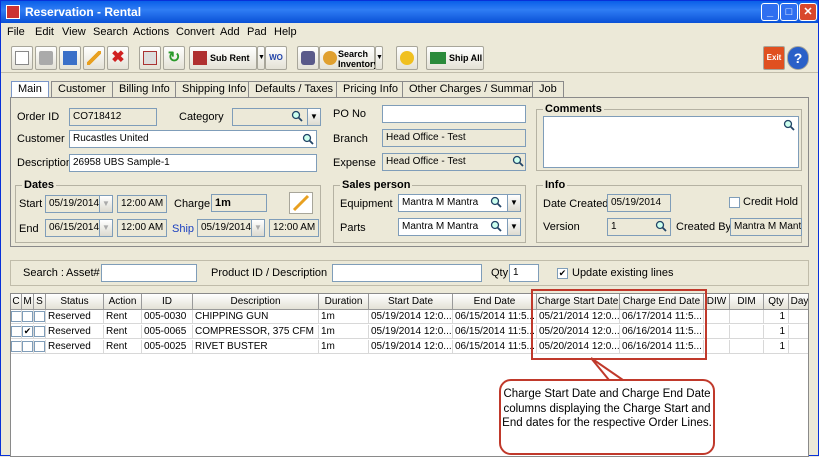  Describe the element at coordinates (407, 273) in the screenshot. I see `product-search-input` at that location.